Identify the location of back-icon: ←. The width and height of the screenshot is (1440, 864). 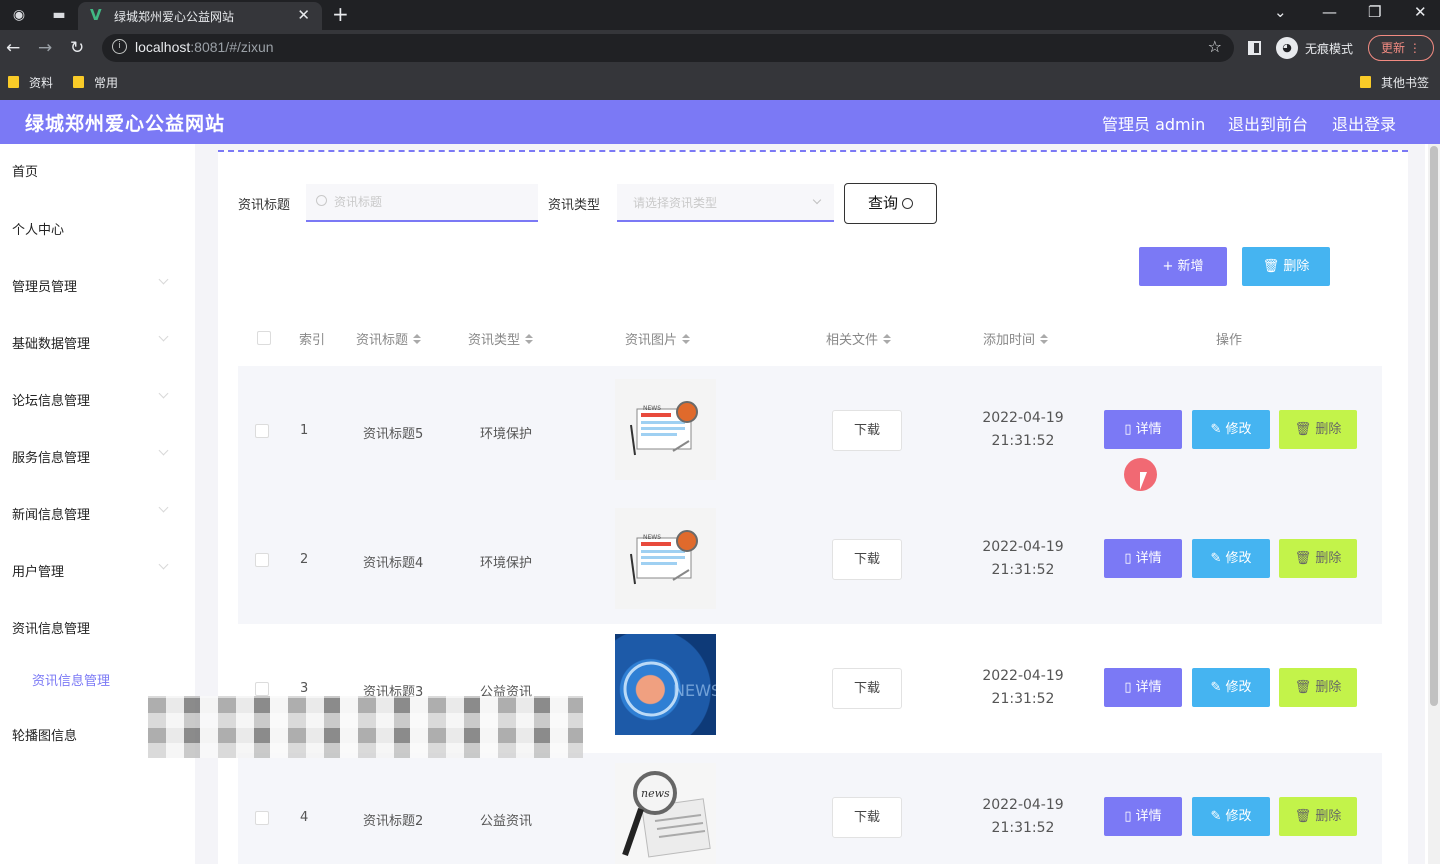
(13, 48).